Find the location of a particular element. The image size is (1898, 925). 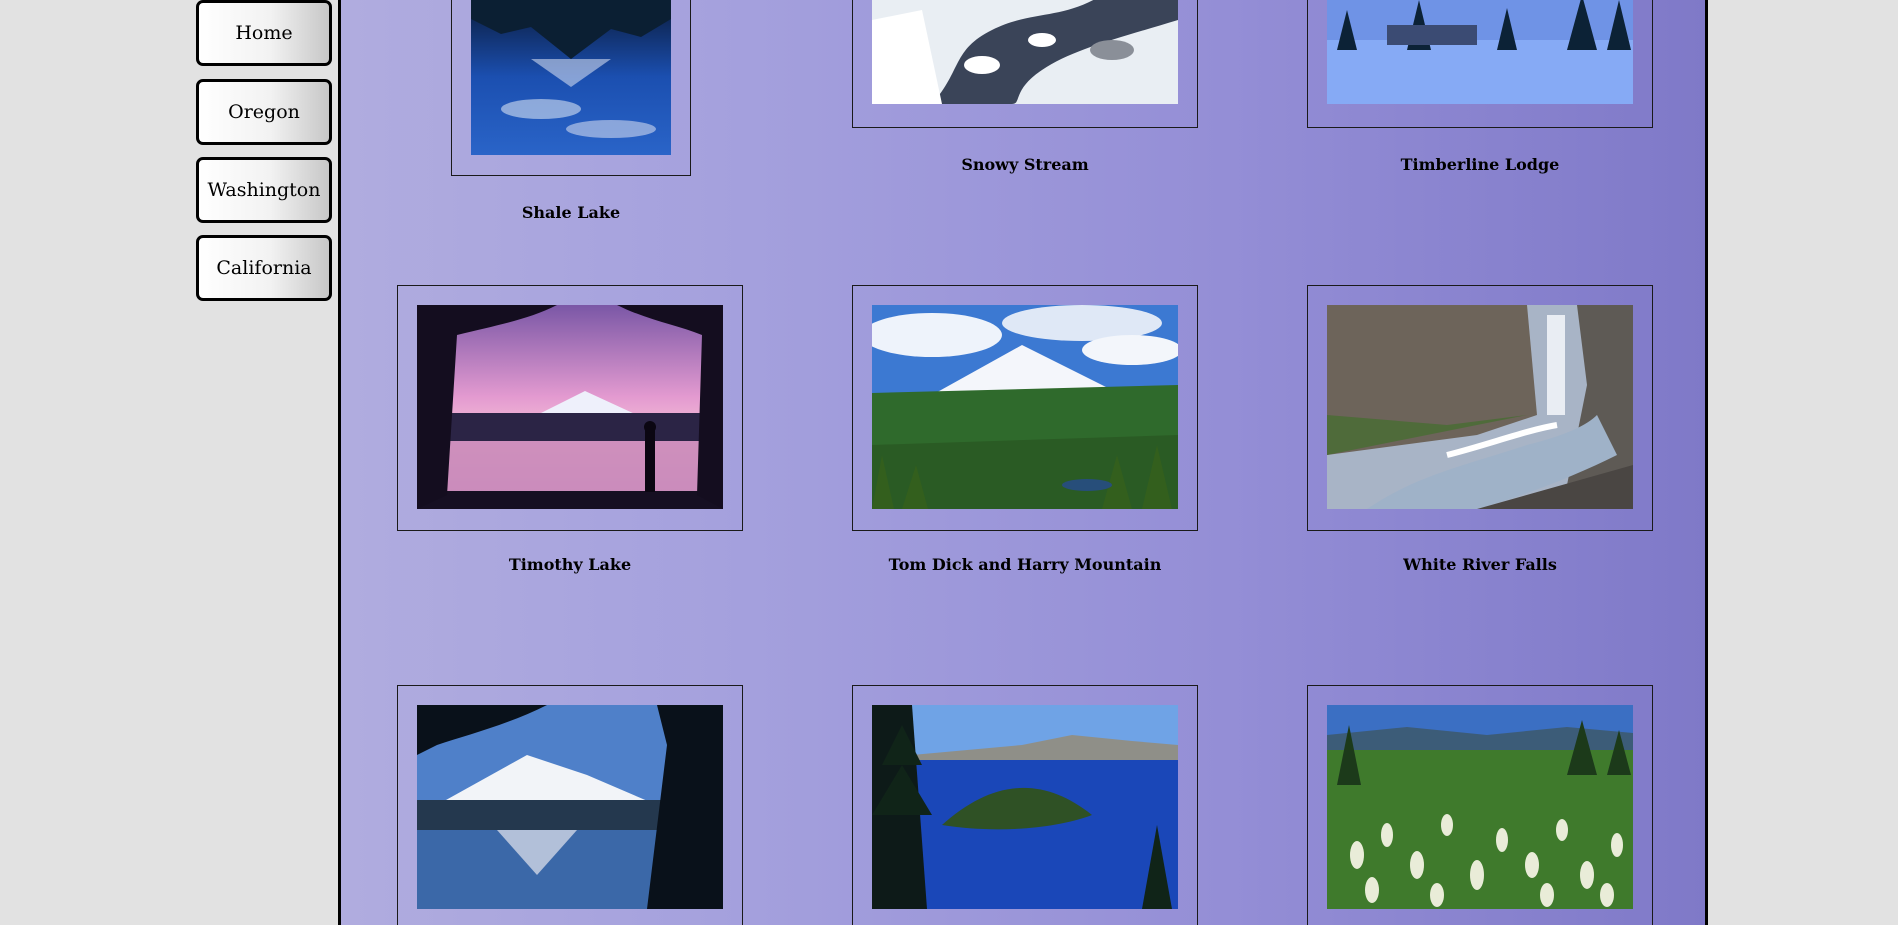

nav-button-home: Home is located at coordinates (264, 33).